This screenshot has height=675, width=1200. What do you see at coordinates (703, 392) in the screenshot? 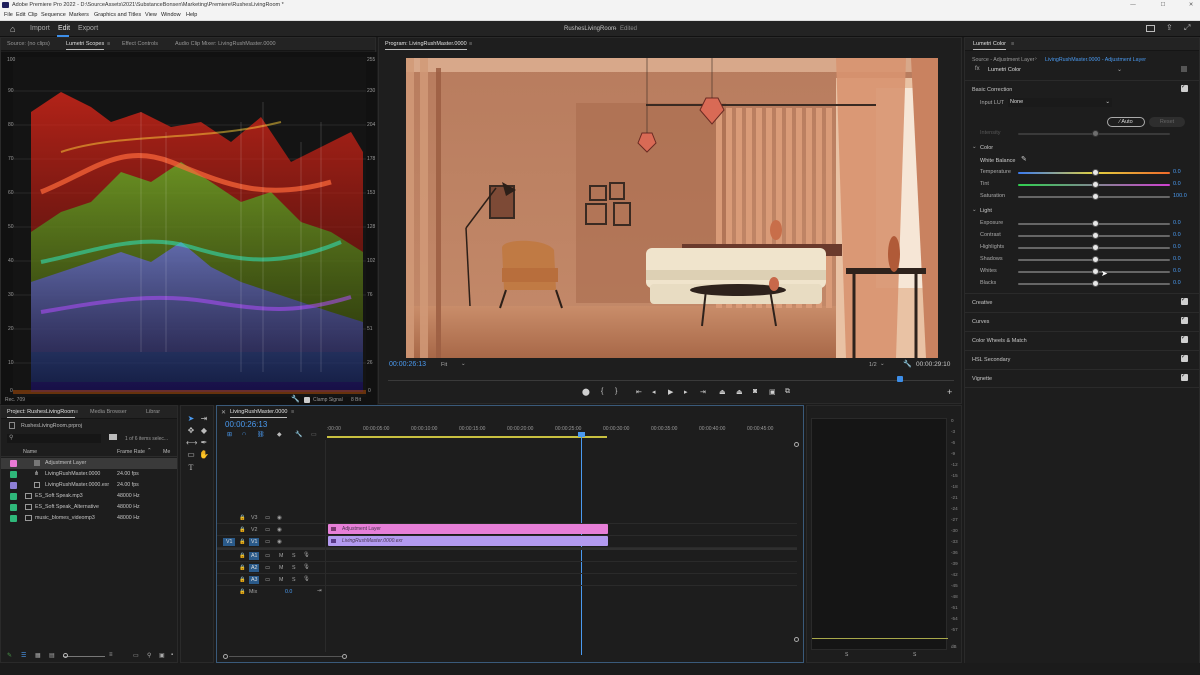
I see `go-to-out-icon: ⇥` at bounding box center [703, 392].